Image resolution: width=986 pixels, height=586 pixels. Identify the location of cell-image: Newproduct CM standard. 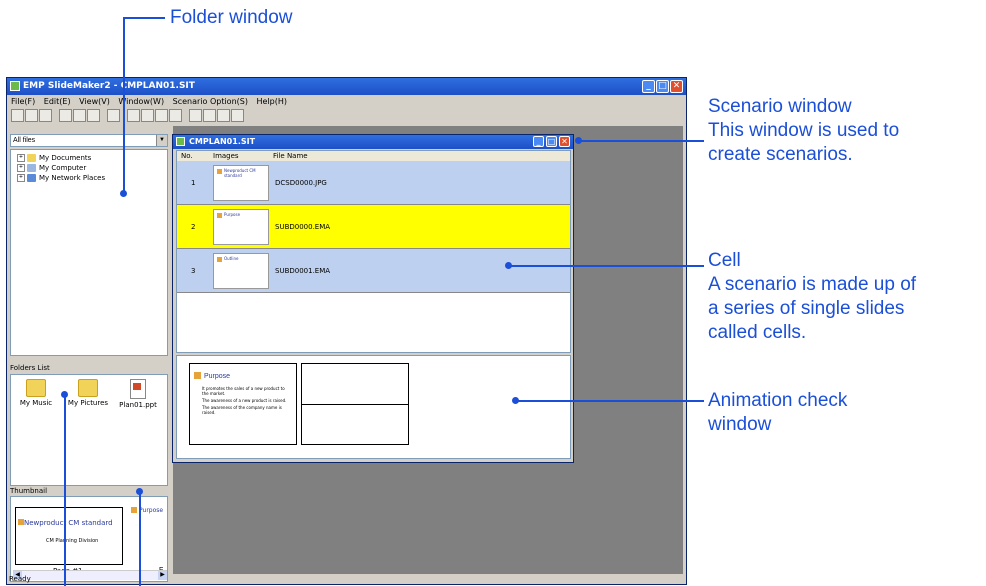
(241, 183).